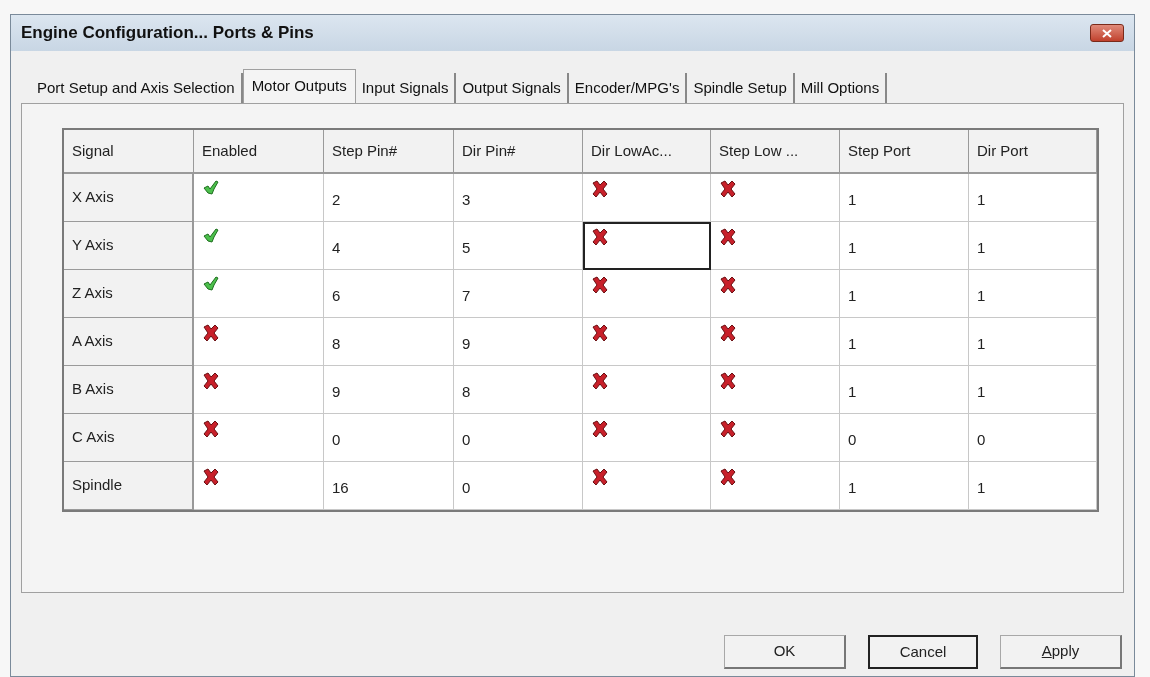  What do you see at coordinates (923, 652) in the screenshot?
I see `dialog-button: Cancel` at bounding box center [923, 652].